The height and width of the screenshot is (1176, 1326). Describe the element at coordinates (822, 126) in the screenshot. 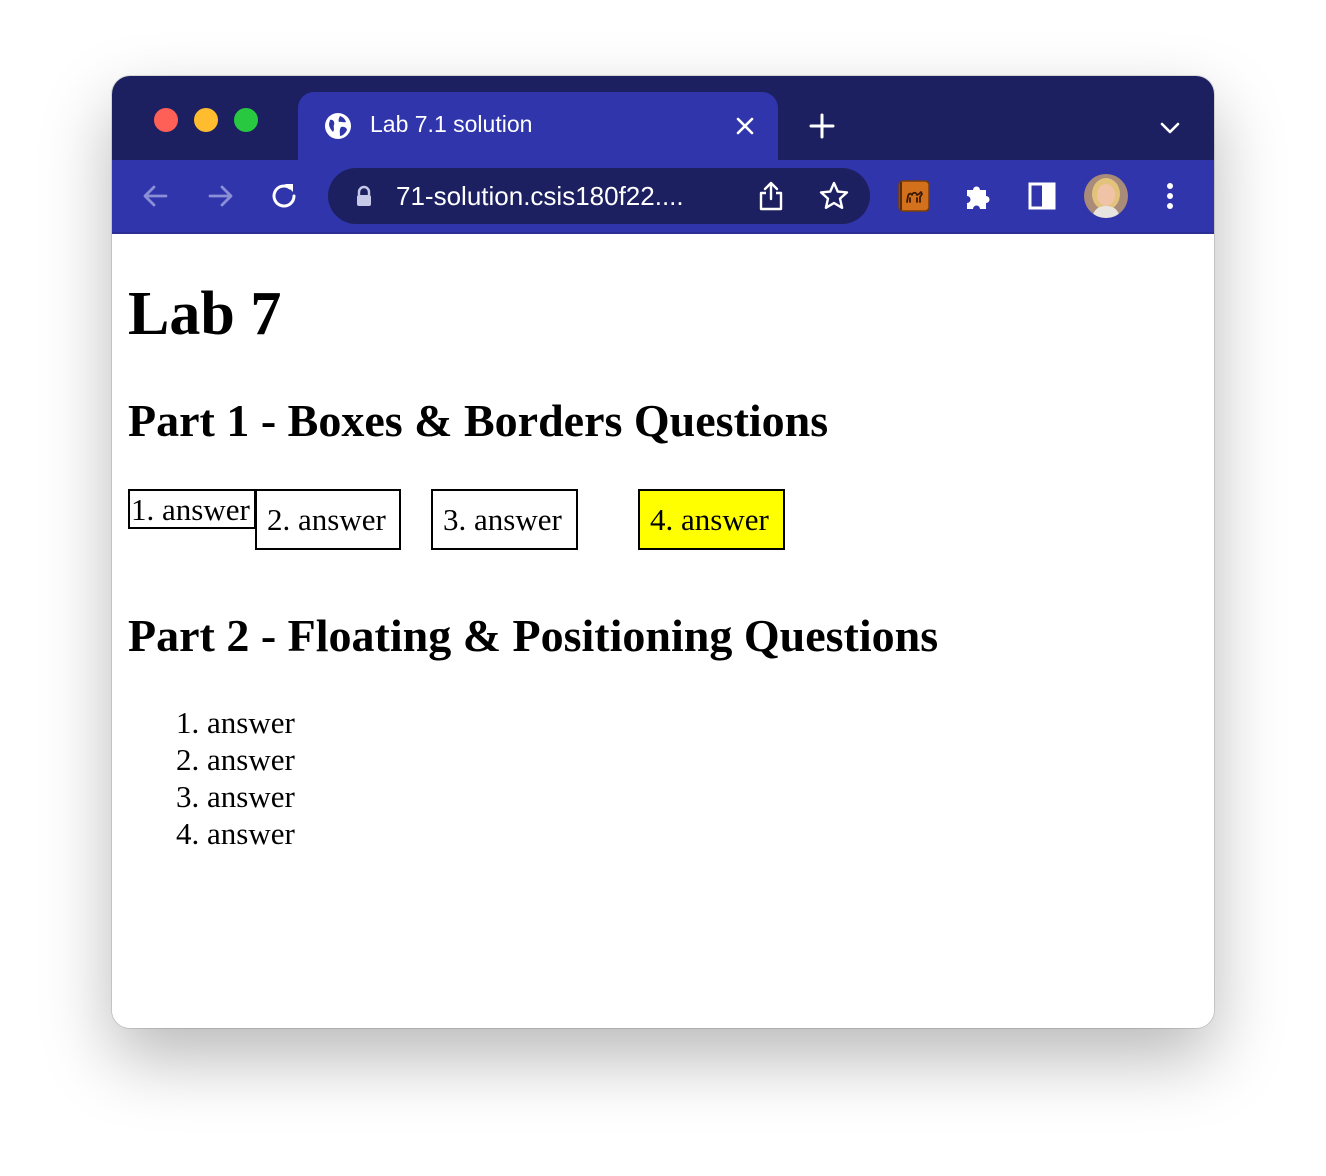

I see `new-tab-plus-icon` at that location.